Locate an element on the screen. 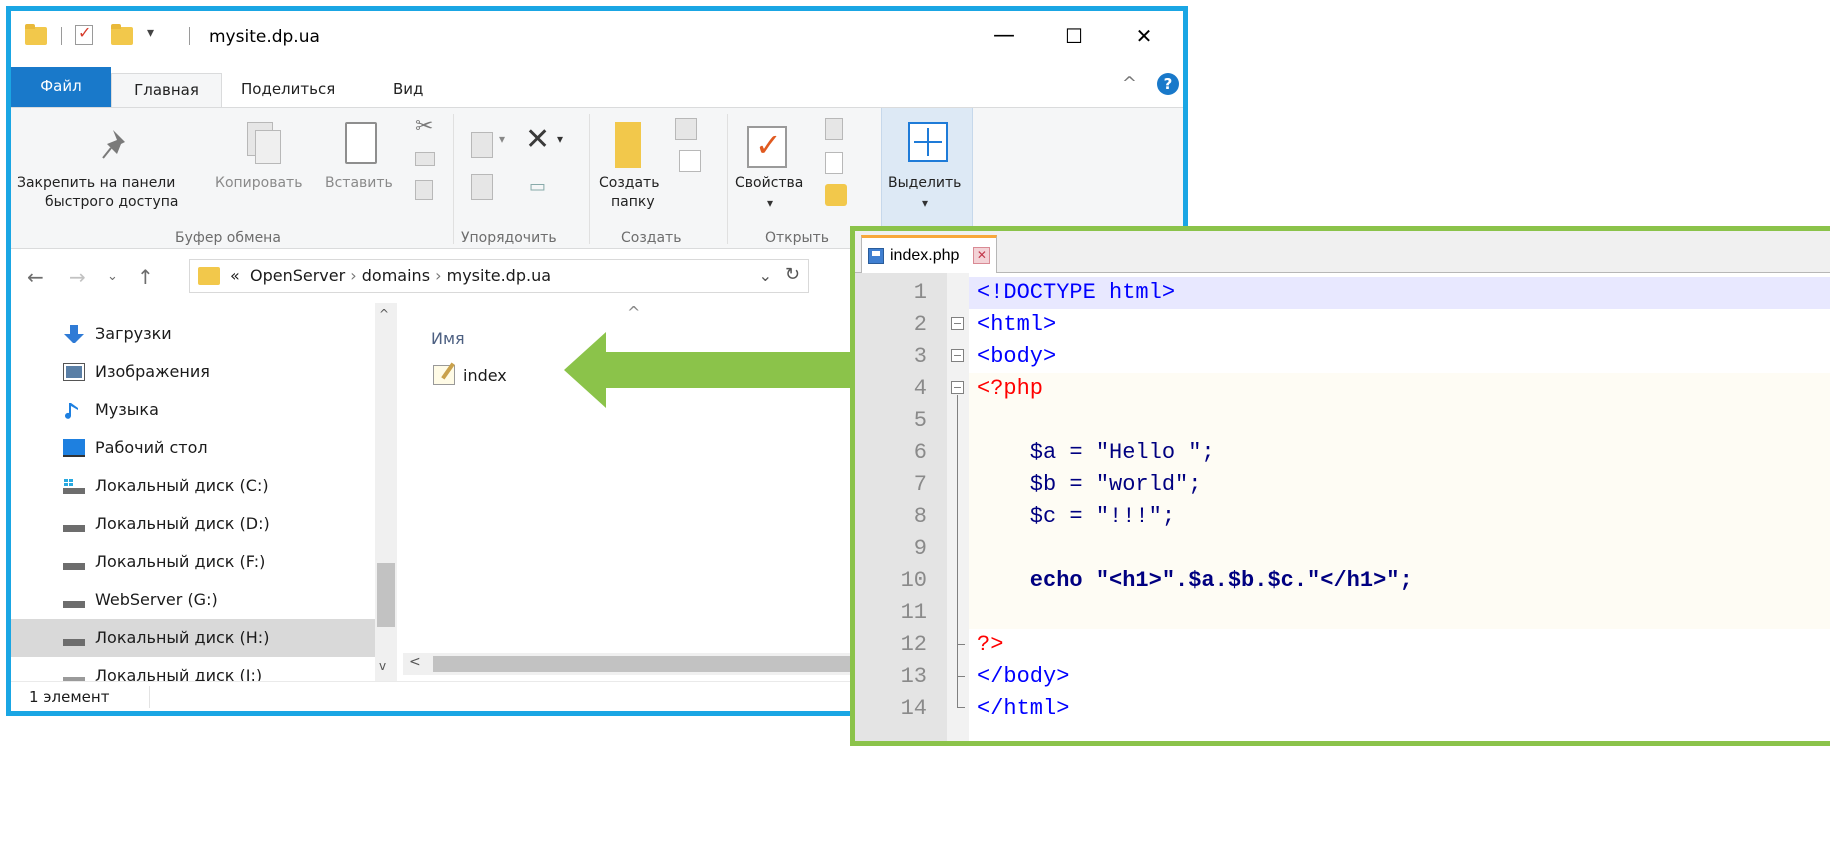 The height and width of the screenshot is (866, 1830). up-arrow-icon: ↑ is located at coordinates (145, 277).